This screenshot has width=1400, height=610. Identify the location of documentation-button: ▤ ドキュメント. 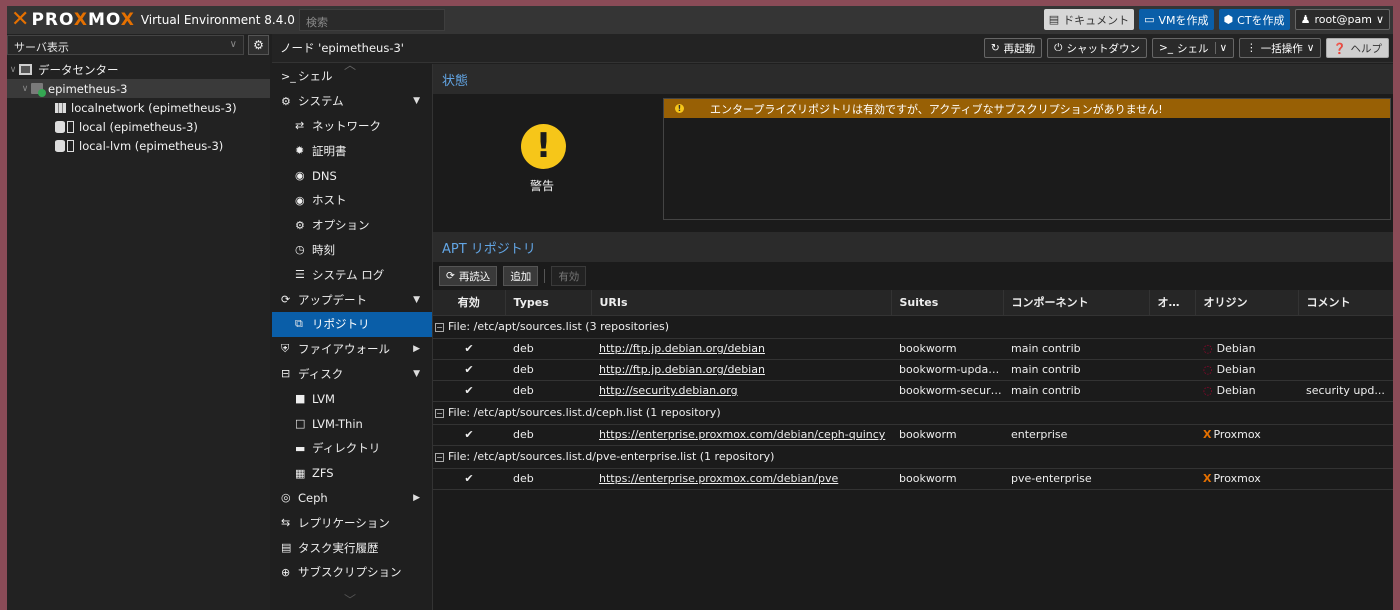
(1089, 19).